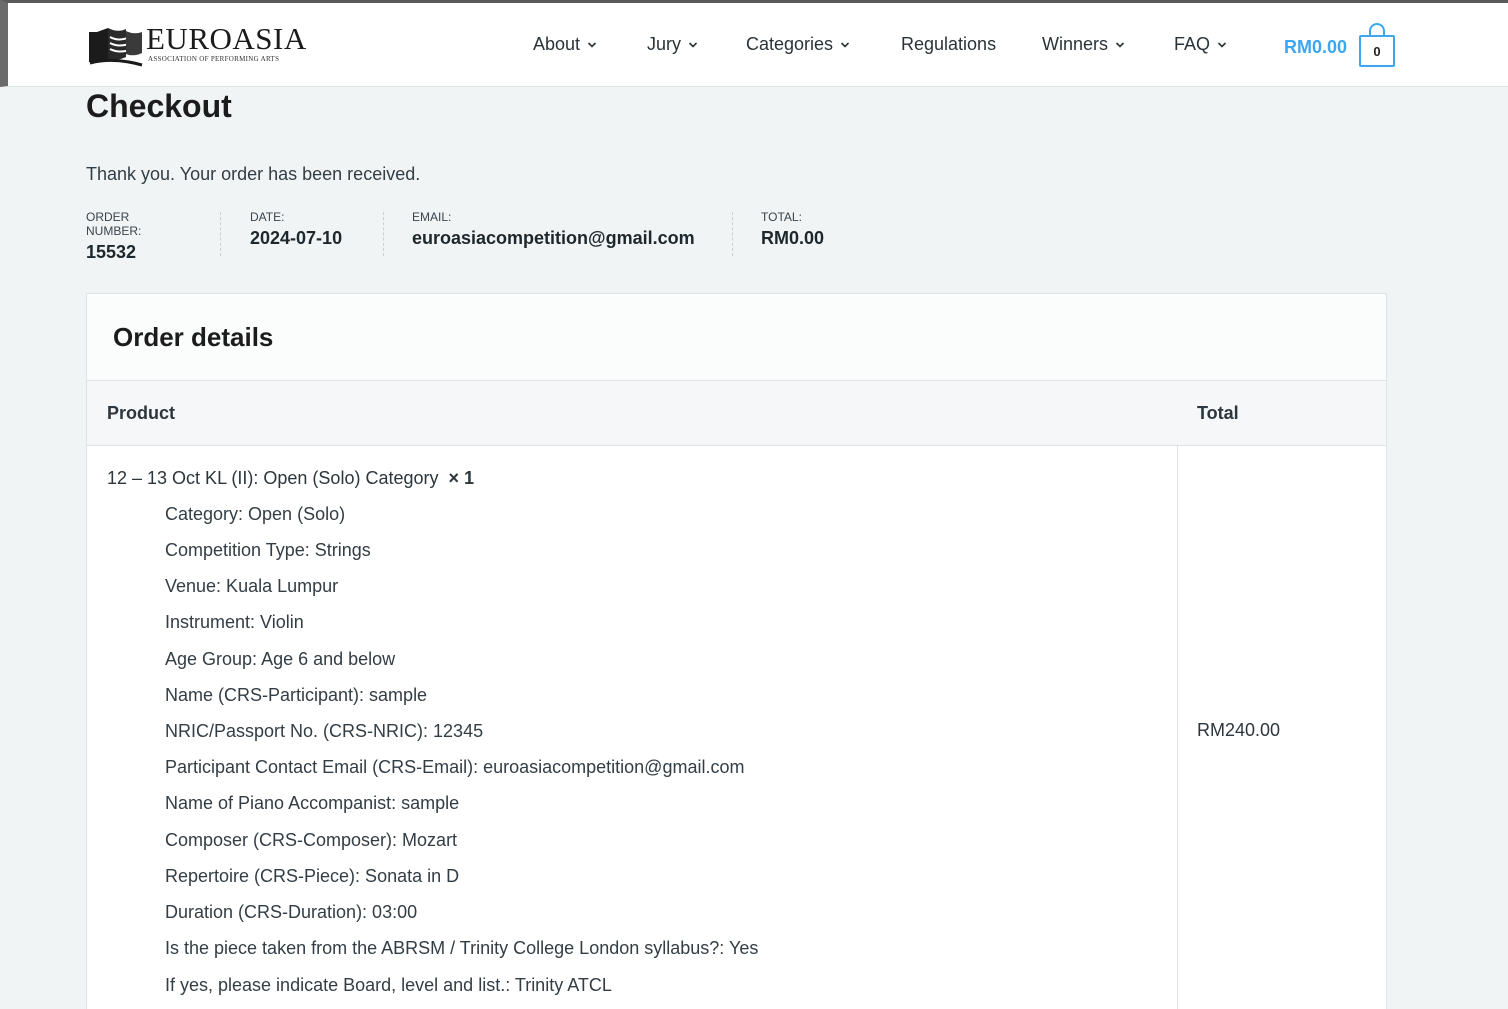 The image size is (1508, 1009). I want to click on nav-item-faq: FAQ, so click(1200, 44).